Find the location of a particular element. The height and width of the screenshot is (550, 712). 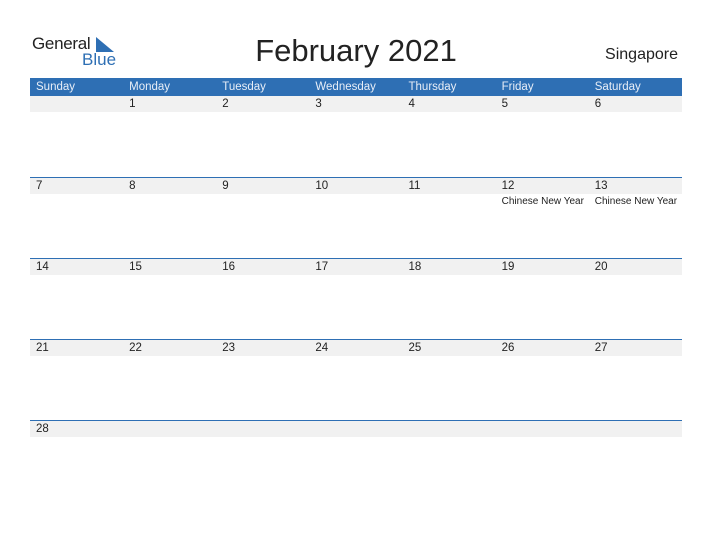

week-row: 1 2 3 4 5 6 is located at coordinates (356, 136).